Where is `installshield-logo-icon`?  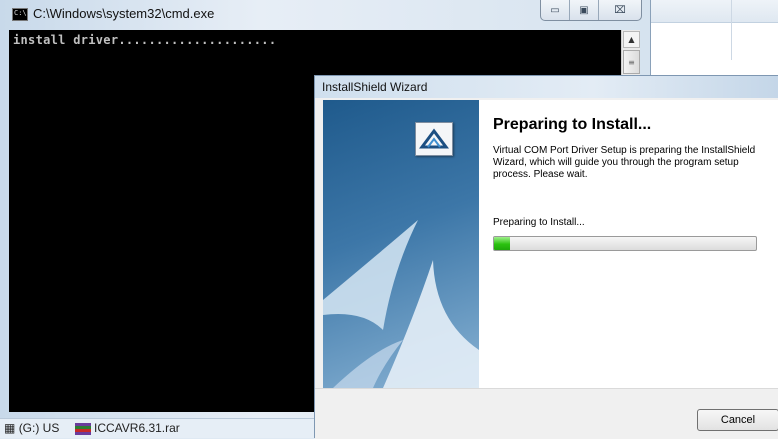
installshield-logo-icon is located at coordinates (434, 139).